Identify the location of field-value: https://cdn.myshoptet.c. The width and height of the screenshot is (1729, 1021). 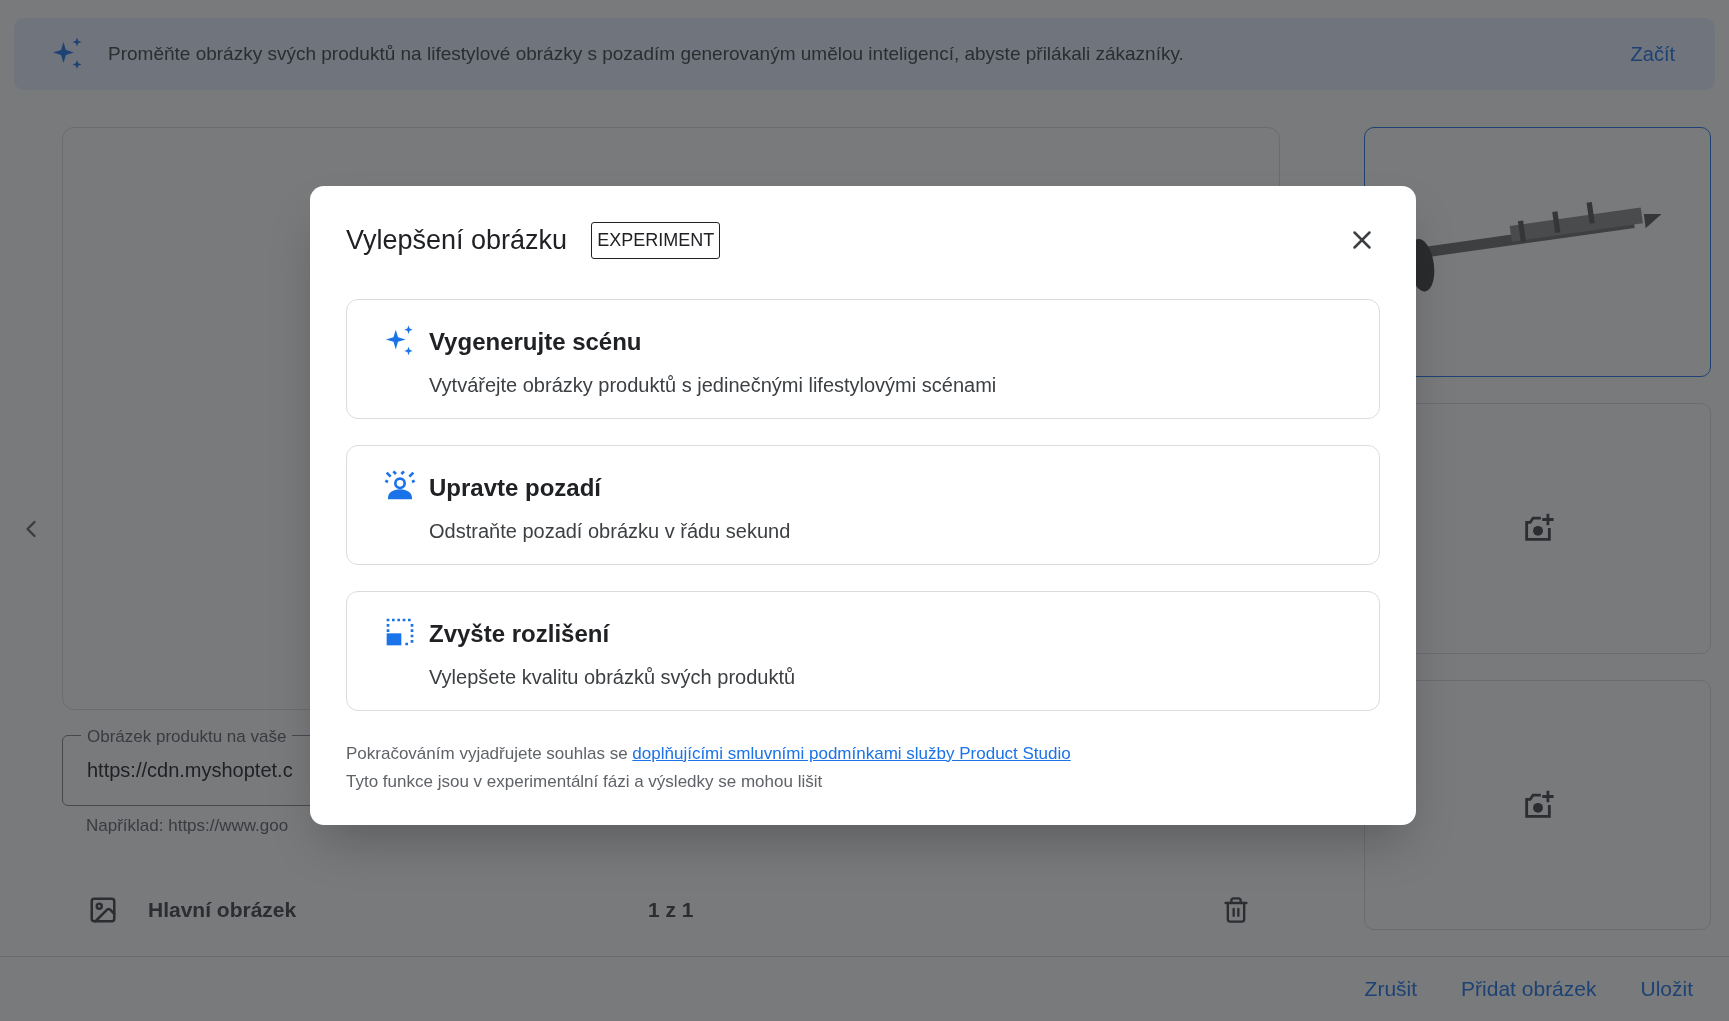
(190, 771).